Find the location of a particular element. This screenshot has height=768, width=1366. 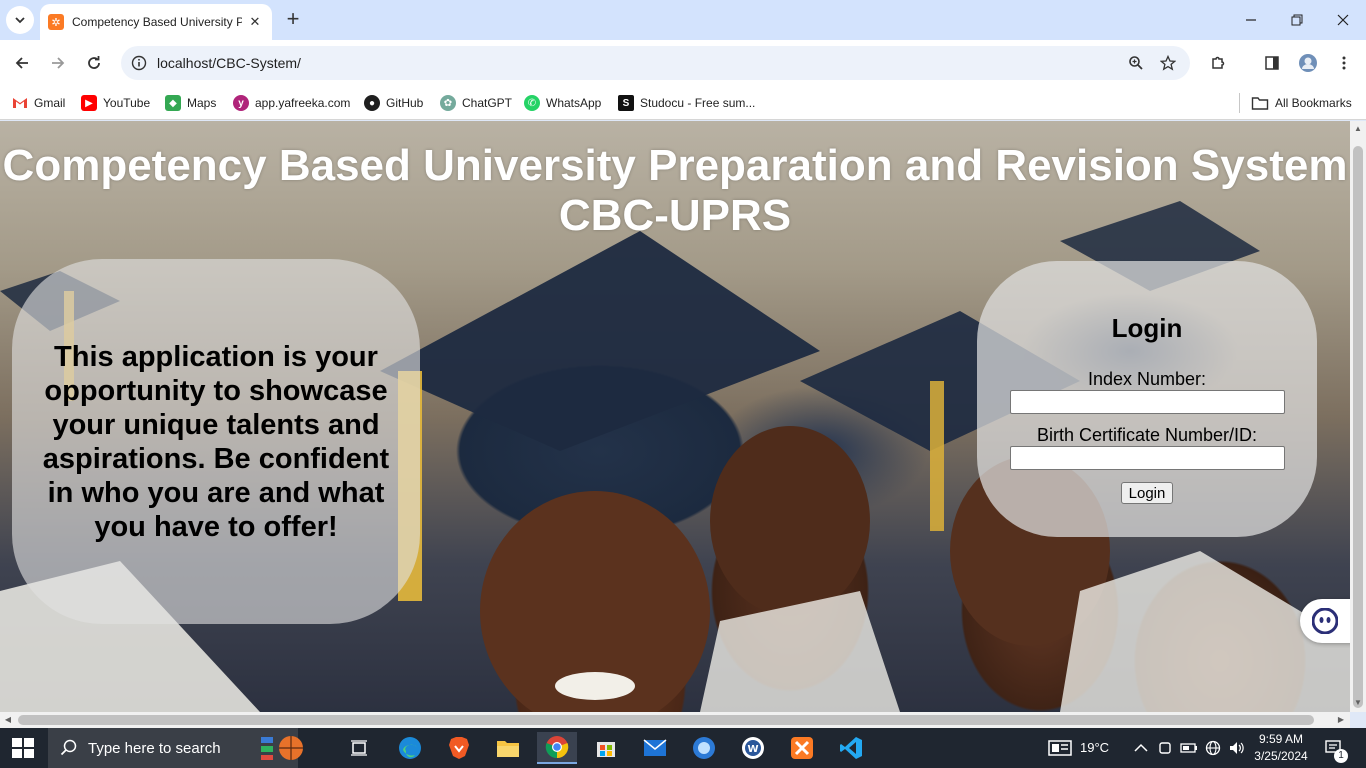

arrow-left-icon is located at coordinates (21, 63).